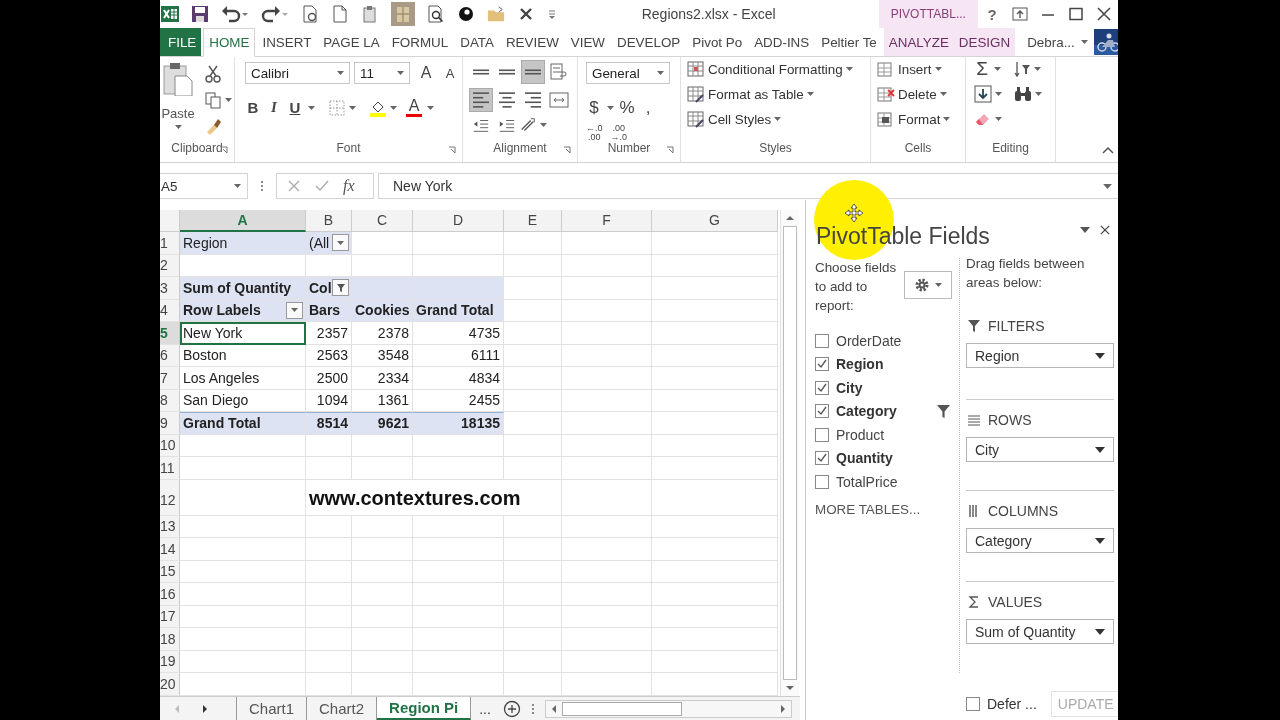 Image resolution: width=1280 pixels, height=720 pixels. What do you see at coordinates (170, 445) in the screenshot?
I see `row-number: 10` at bounding box center [170, 445].